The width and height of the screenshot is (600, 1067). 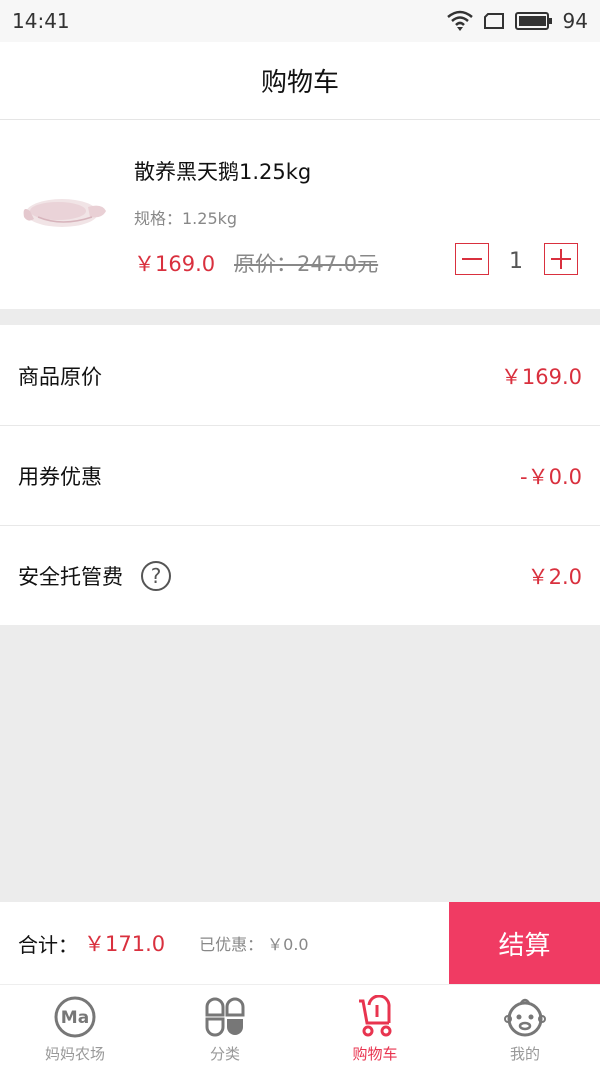 I want to click on custody-fee-row: 安全托管费 ? ￥2.0, so click(x=300, y=576).